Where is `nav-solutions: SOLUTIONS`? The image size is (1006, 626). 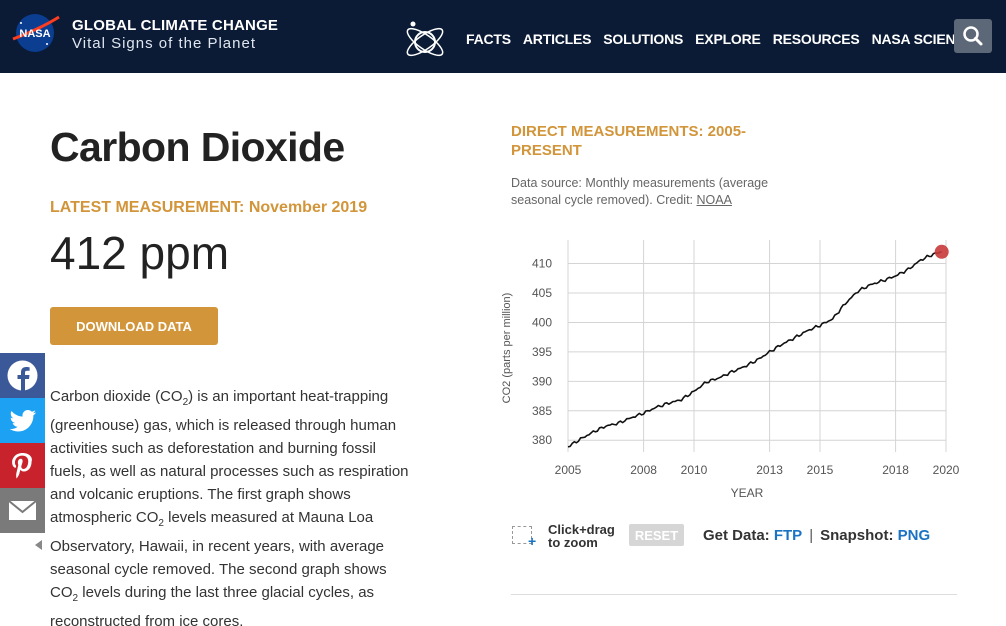 nav-solutions: SOLUTIONS is located at coordinates (643, 39).